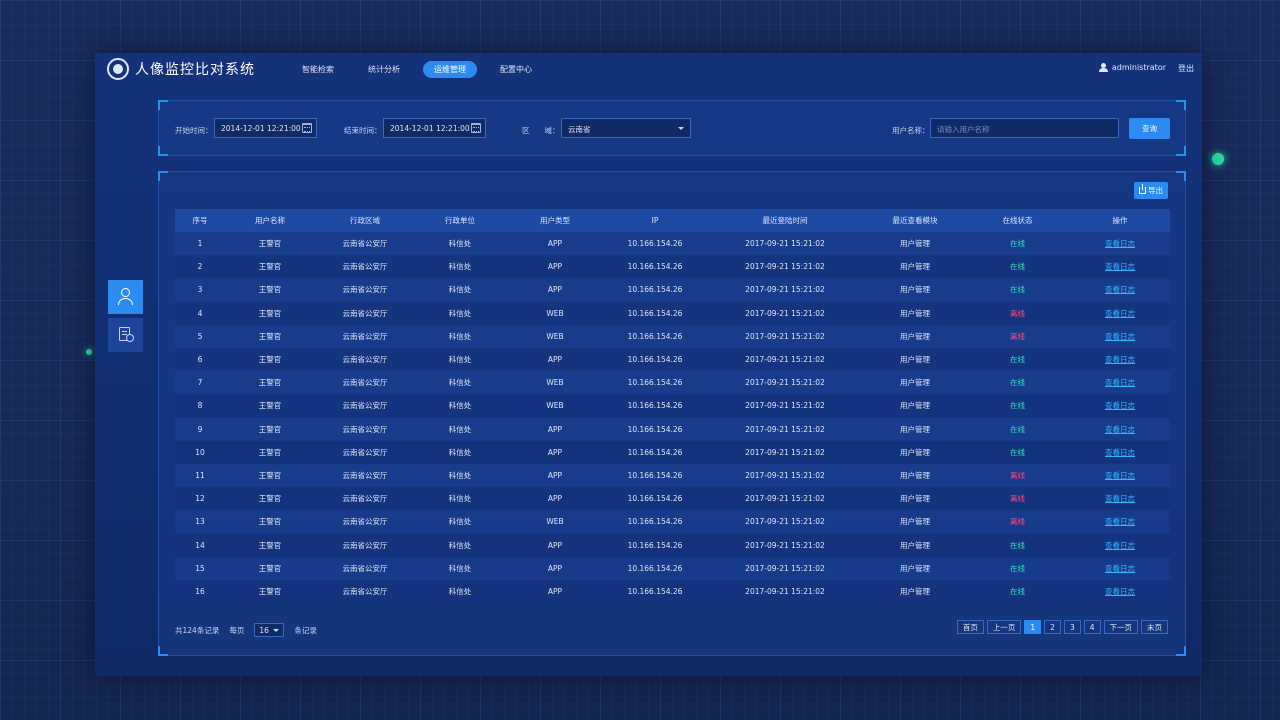  I want to click on decor-dot-left, so click(89, 352).